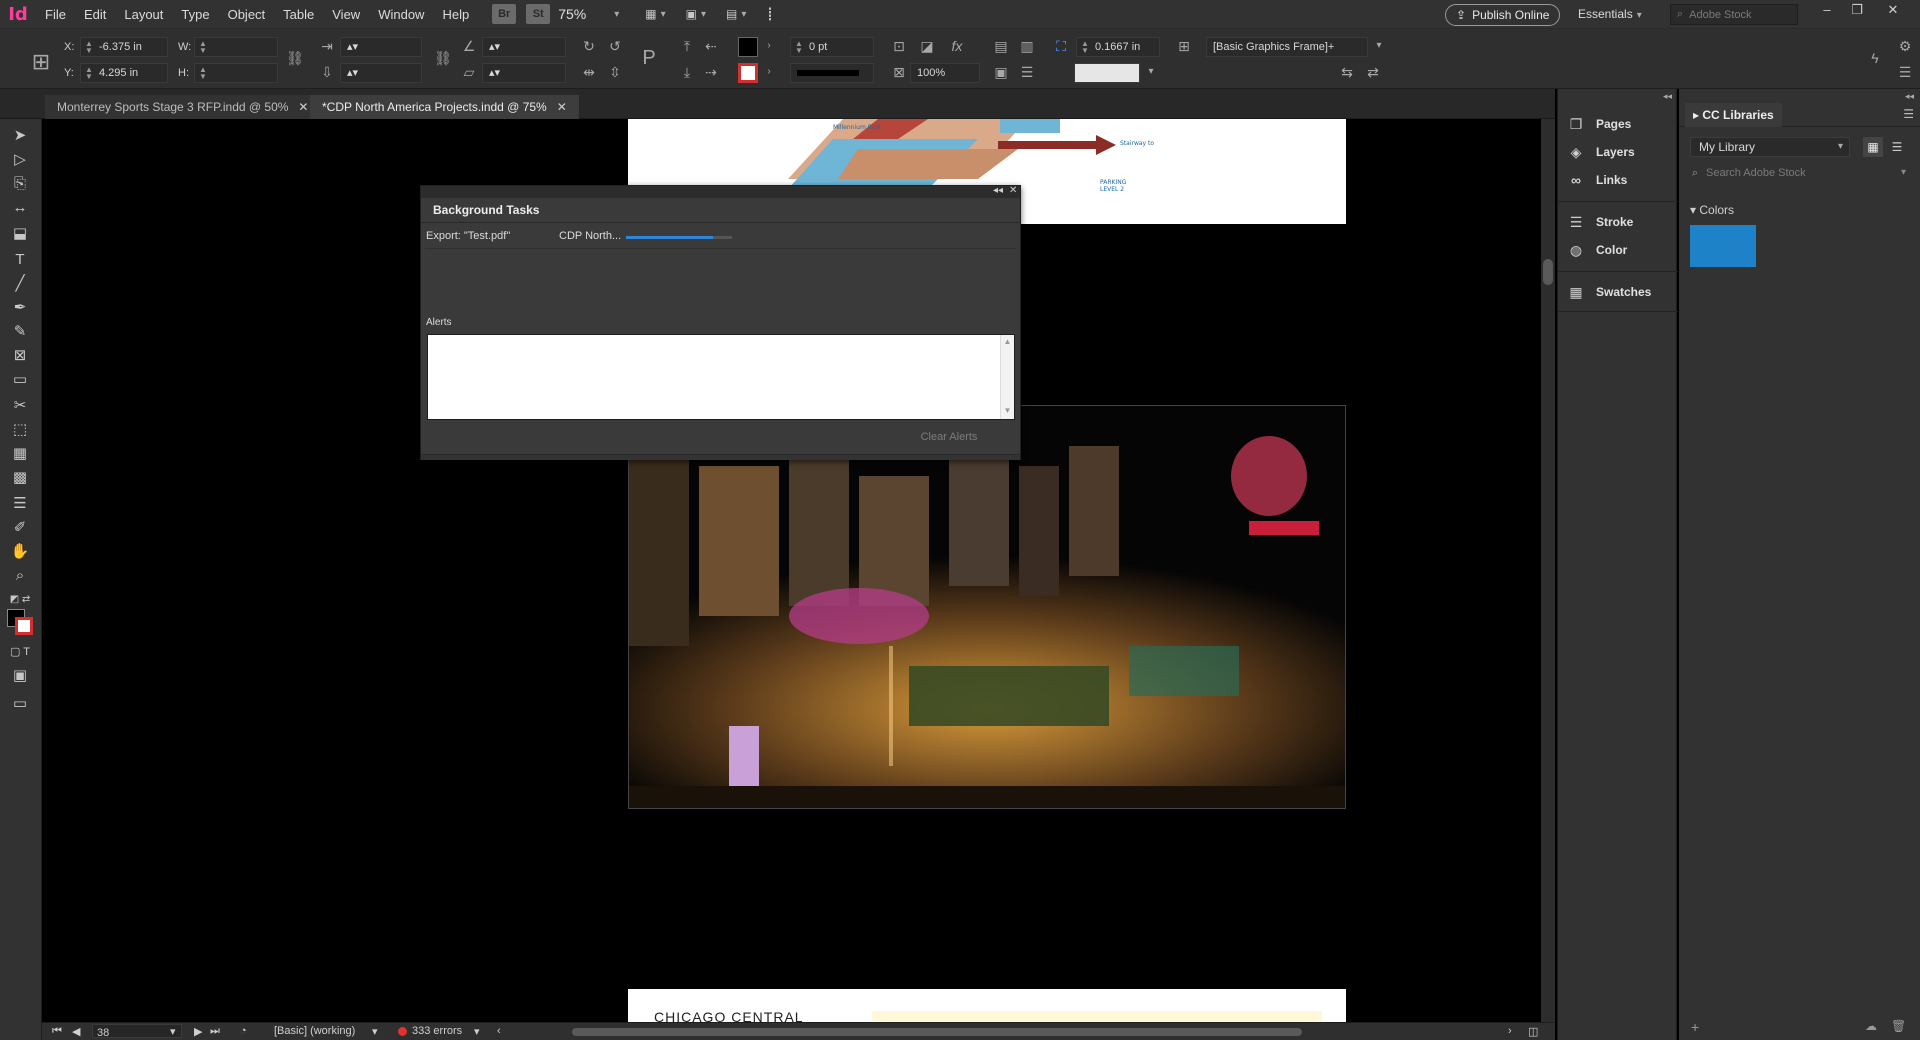 Image resolution: width=1920 pixels, height=1040 pixels. Describe the element at coordinates (20, 332) in the screenshot. I see `pencil-tool-icon: ✎` at that location.